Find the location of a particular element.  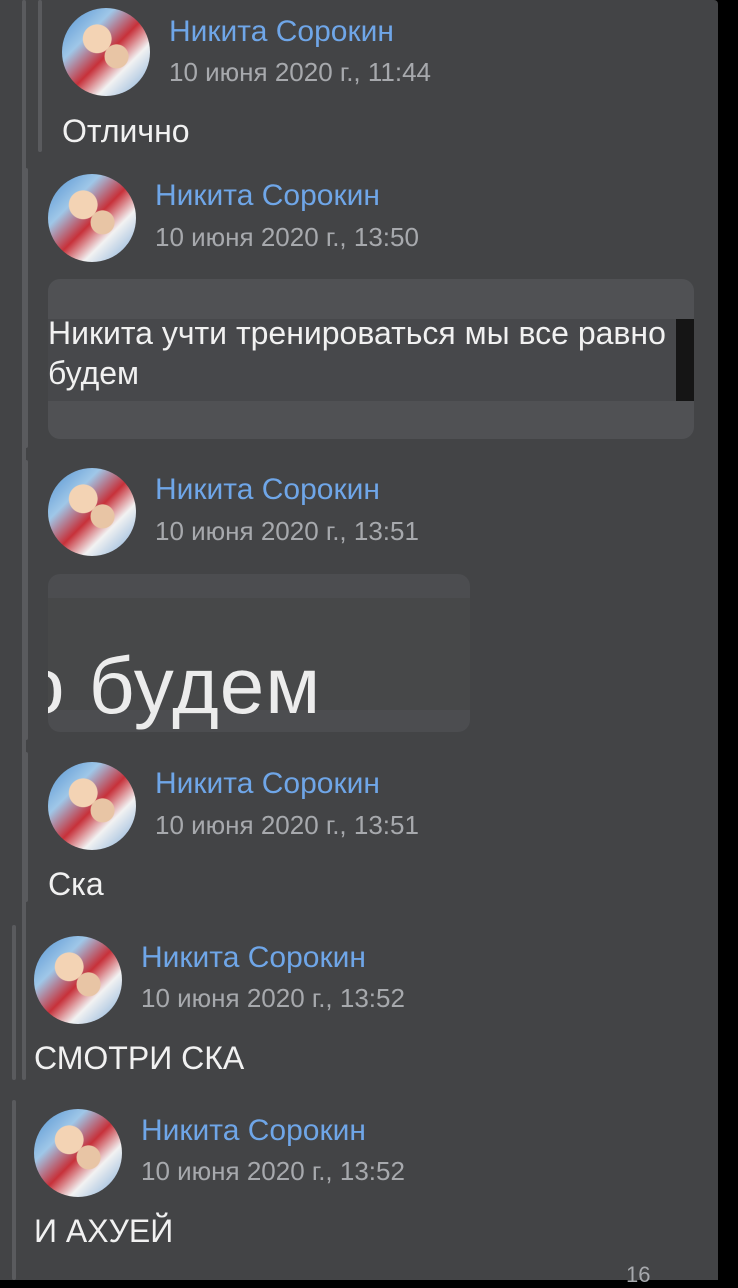

message-text: СМОТРИ СКА is located at coordinates (139, 1058).